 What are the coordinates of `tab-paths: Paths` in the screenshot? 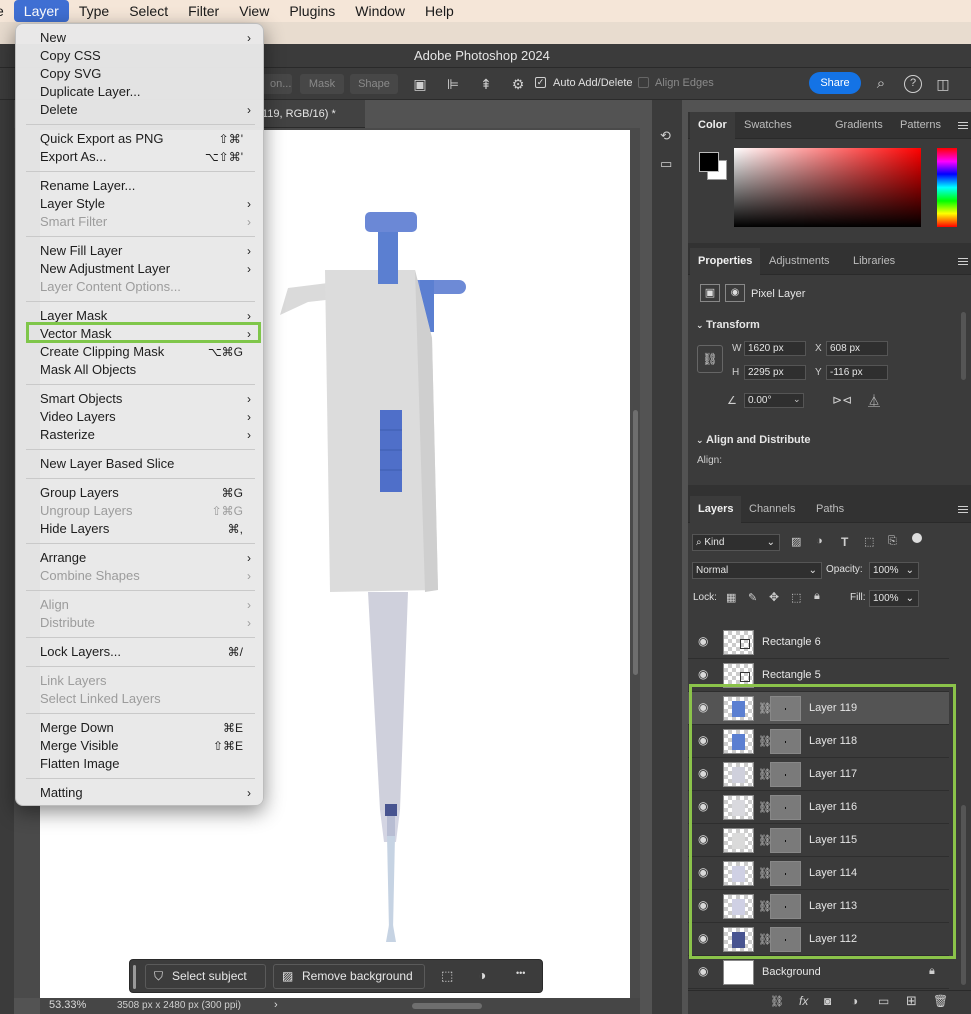 It's located at (830, 509).